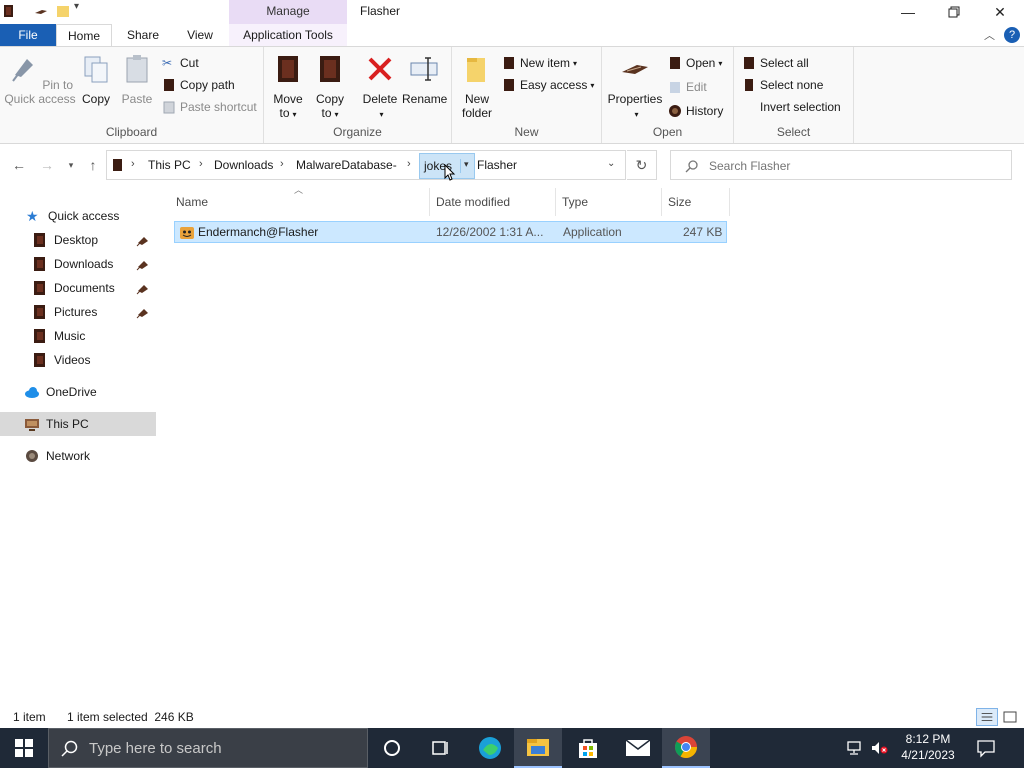  I want to click on file-size: 247 KB, so click(703, 232).